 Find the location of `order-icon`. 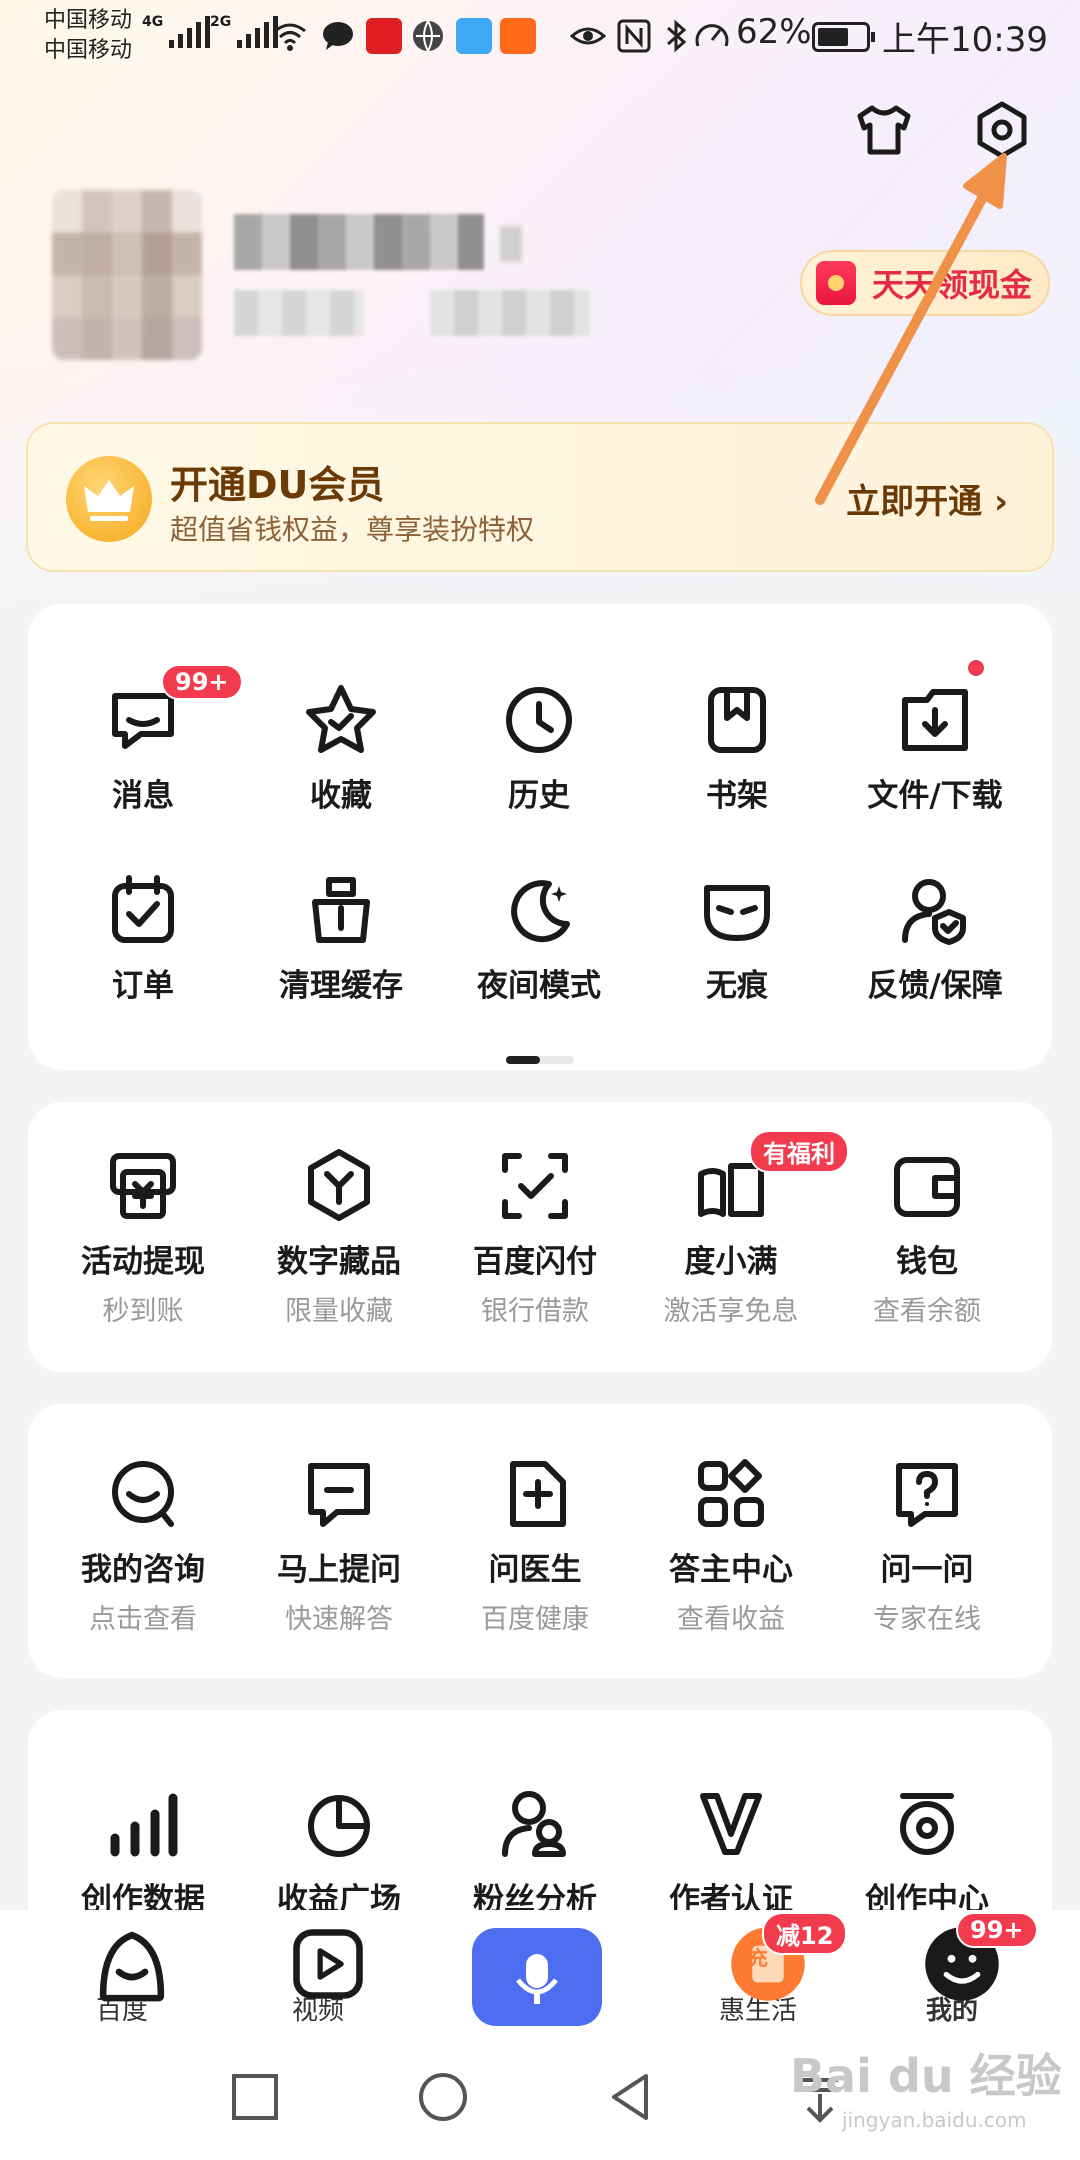

order-icon is located at coordinates (143, 910).